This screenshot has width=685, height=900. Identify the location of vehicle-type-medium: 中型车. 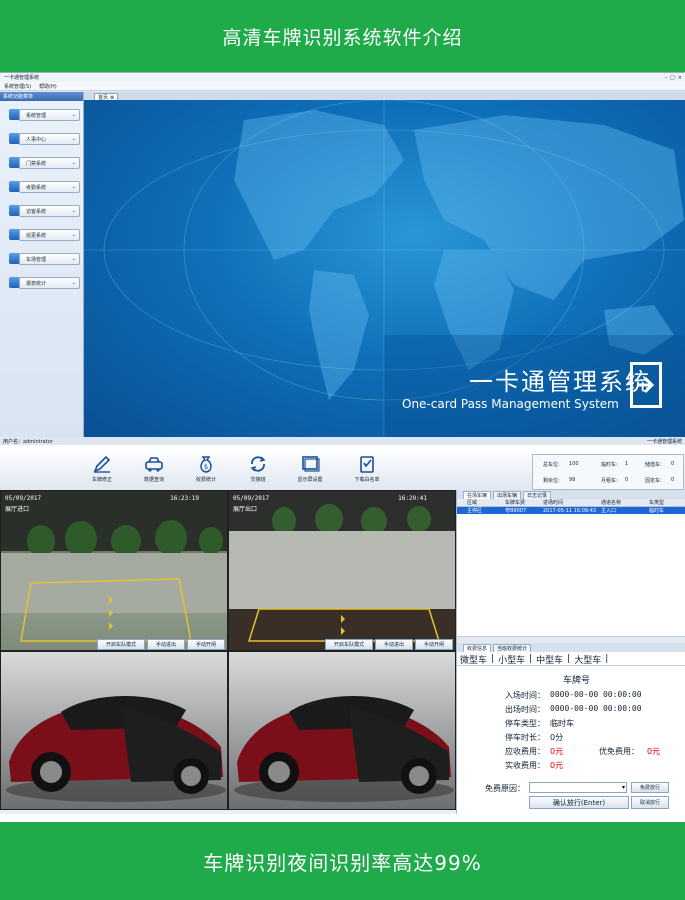
(549, 659).